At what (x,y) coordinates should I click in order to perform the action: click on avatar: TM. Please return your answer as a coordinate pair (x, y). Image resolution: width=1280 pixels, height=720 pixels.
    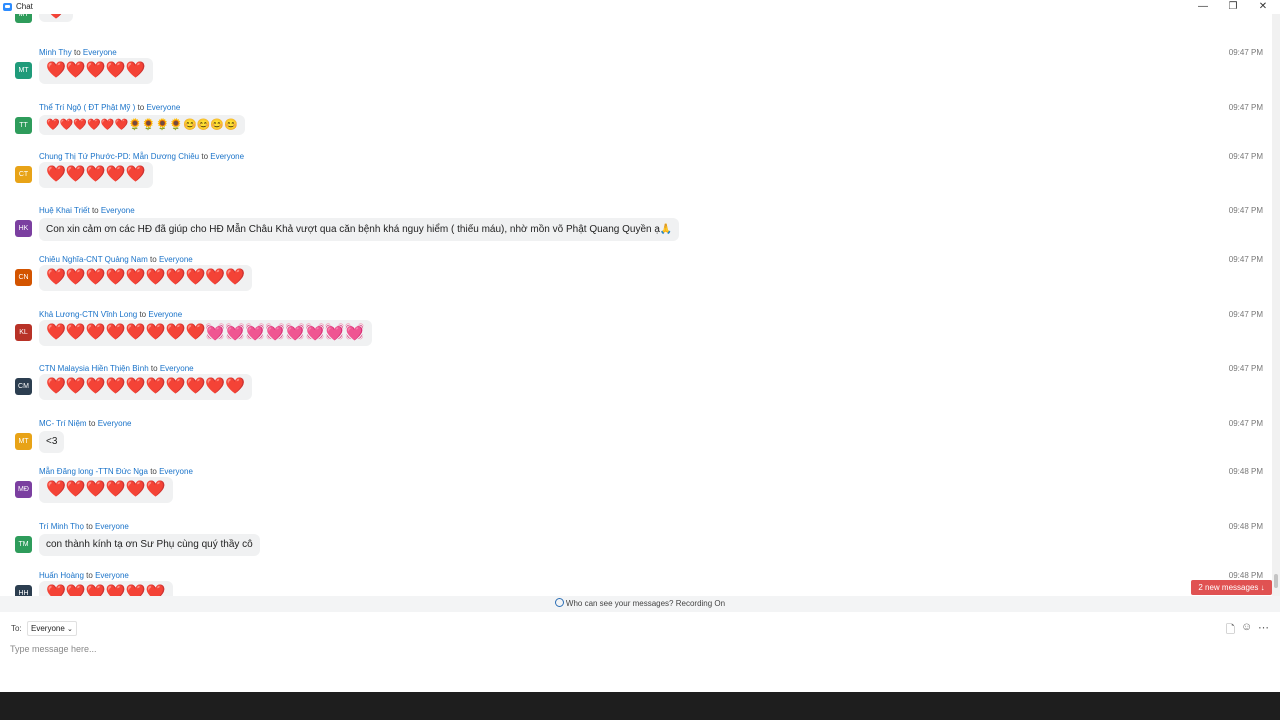
    Looking at the image, I should click on (23, 544).